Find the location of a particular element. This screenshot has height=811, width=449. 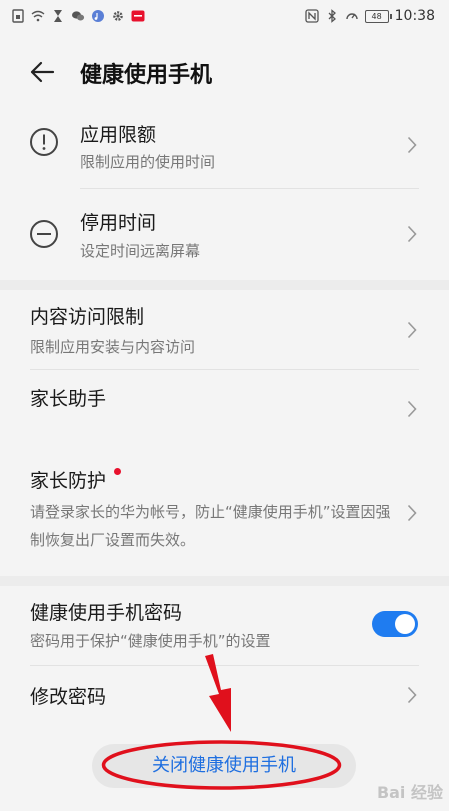

watermark-logo: Bai 经验 is located at coordinates (409, 792).